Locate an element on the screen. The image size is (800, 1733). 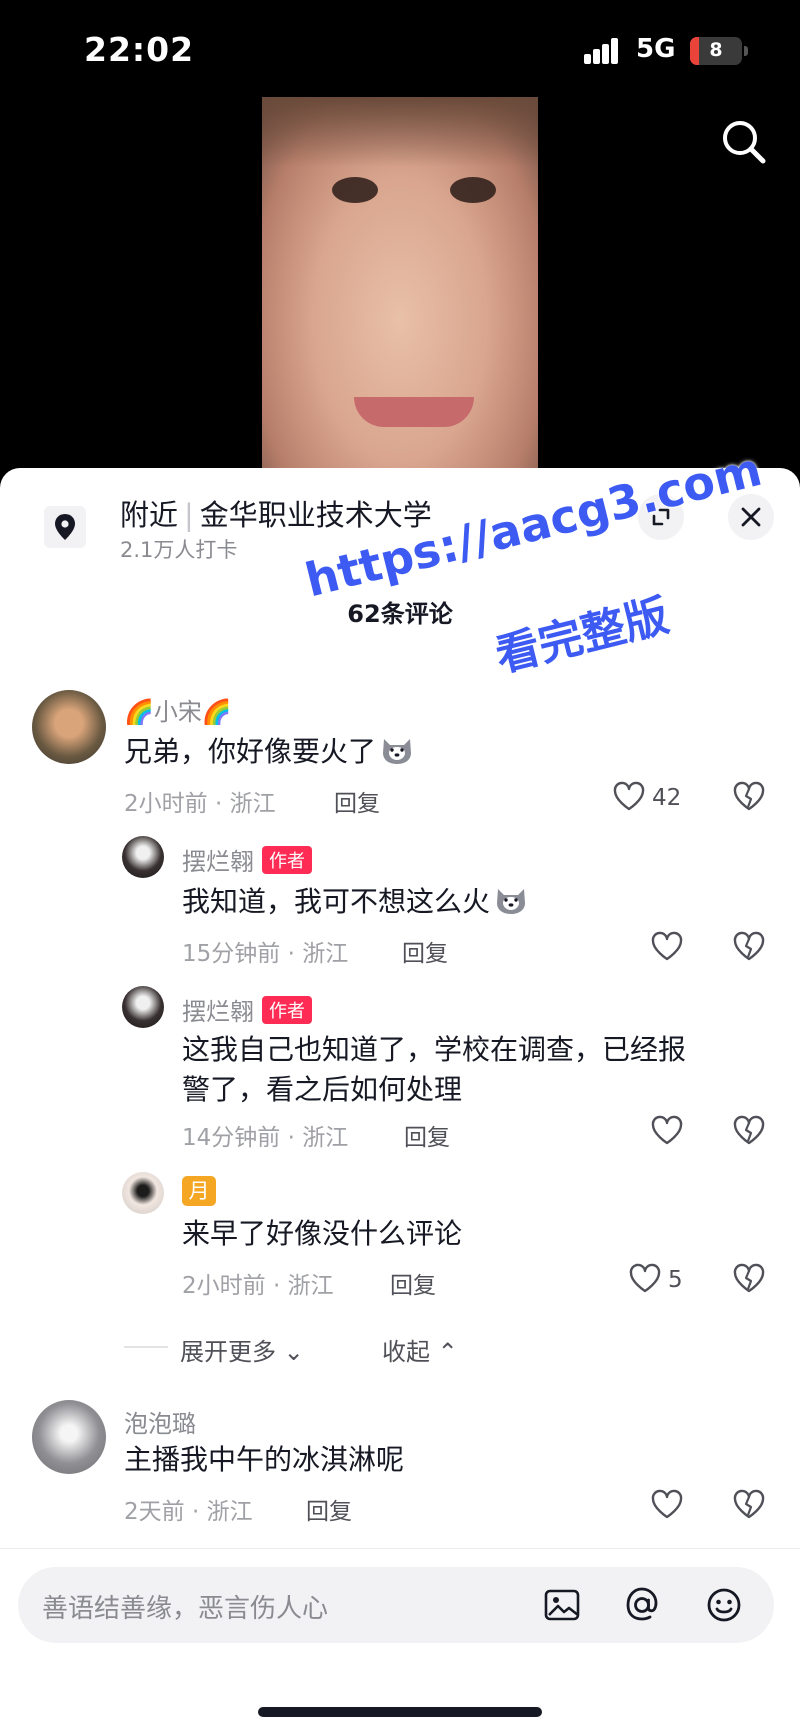
comment-meta: 14分钟前 · 浙江 is located at coordinates (265, 1138).